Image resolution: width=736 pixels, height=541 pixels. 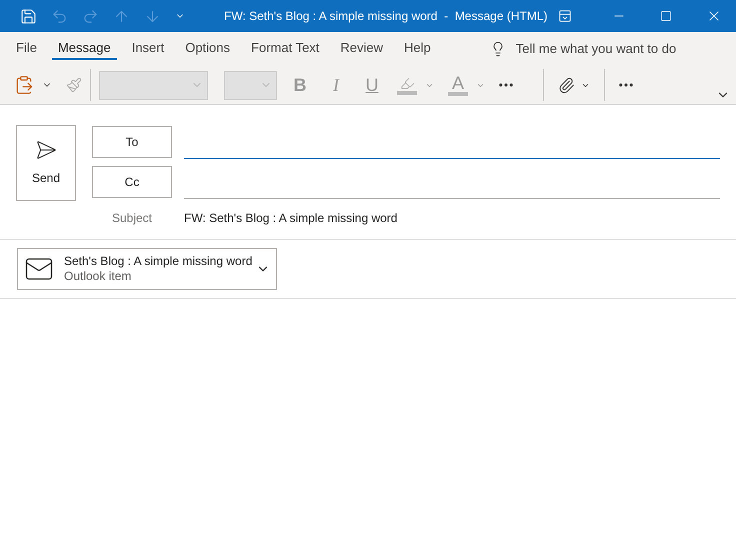 I want to click on ribbon-tab: Review, so click(x=362, y=49).